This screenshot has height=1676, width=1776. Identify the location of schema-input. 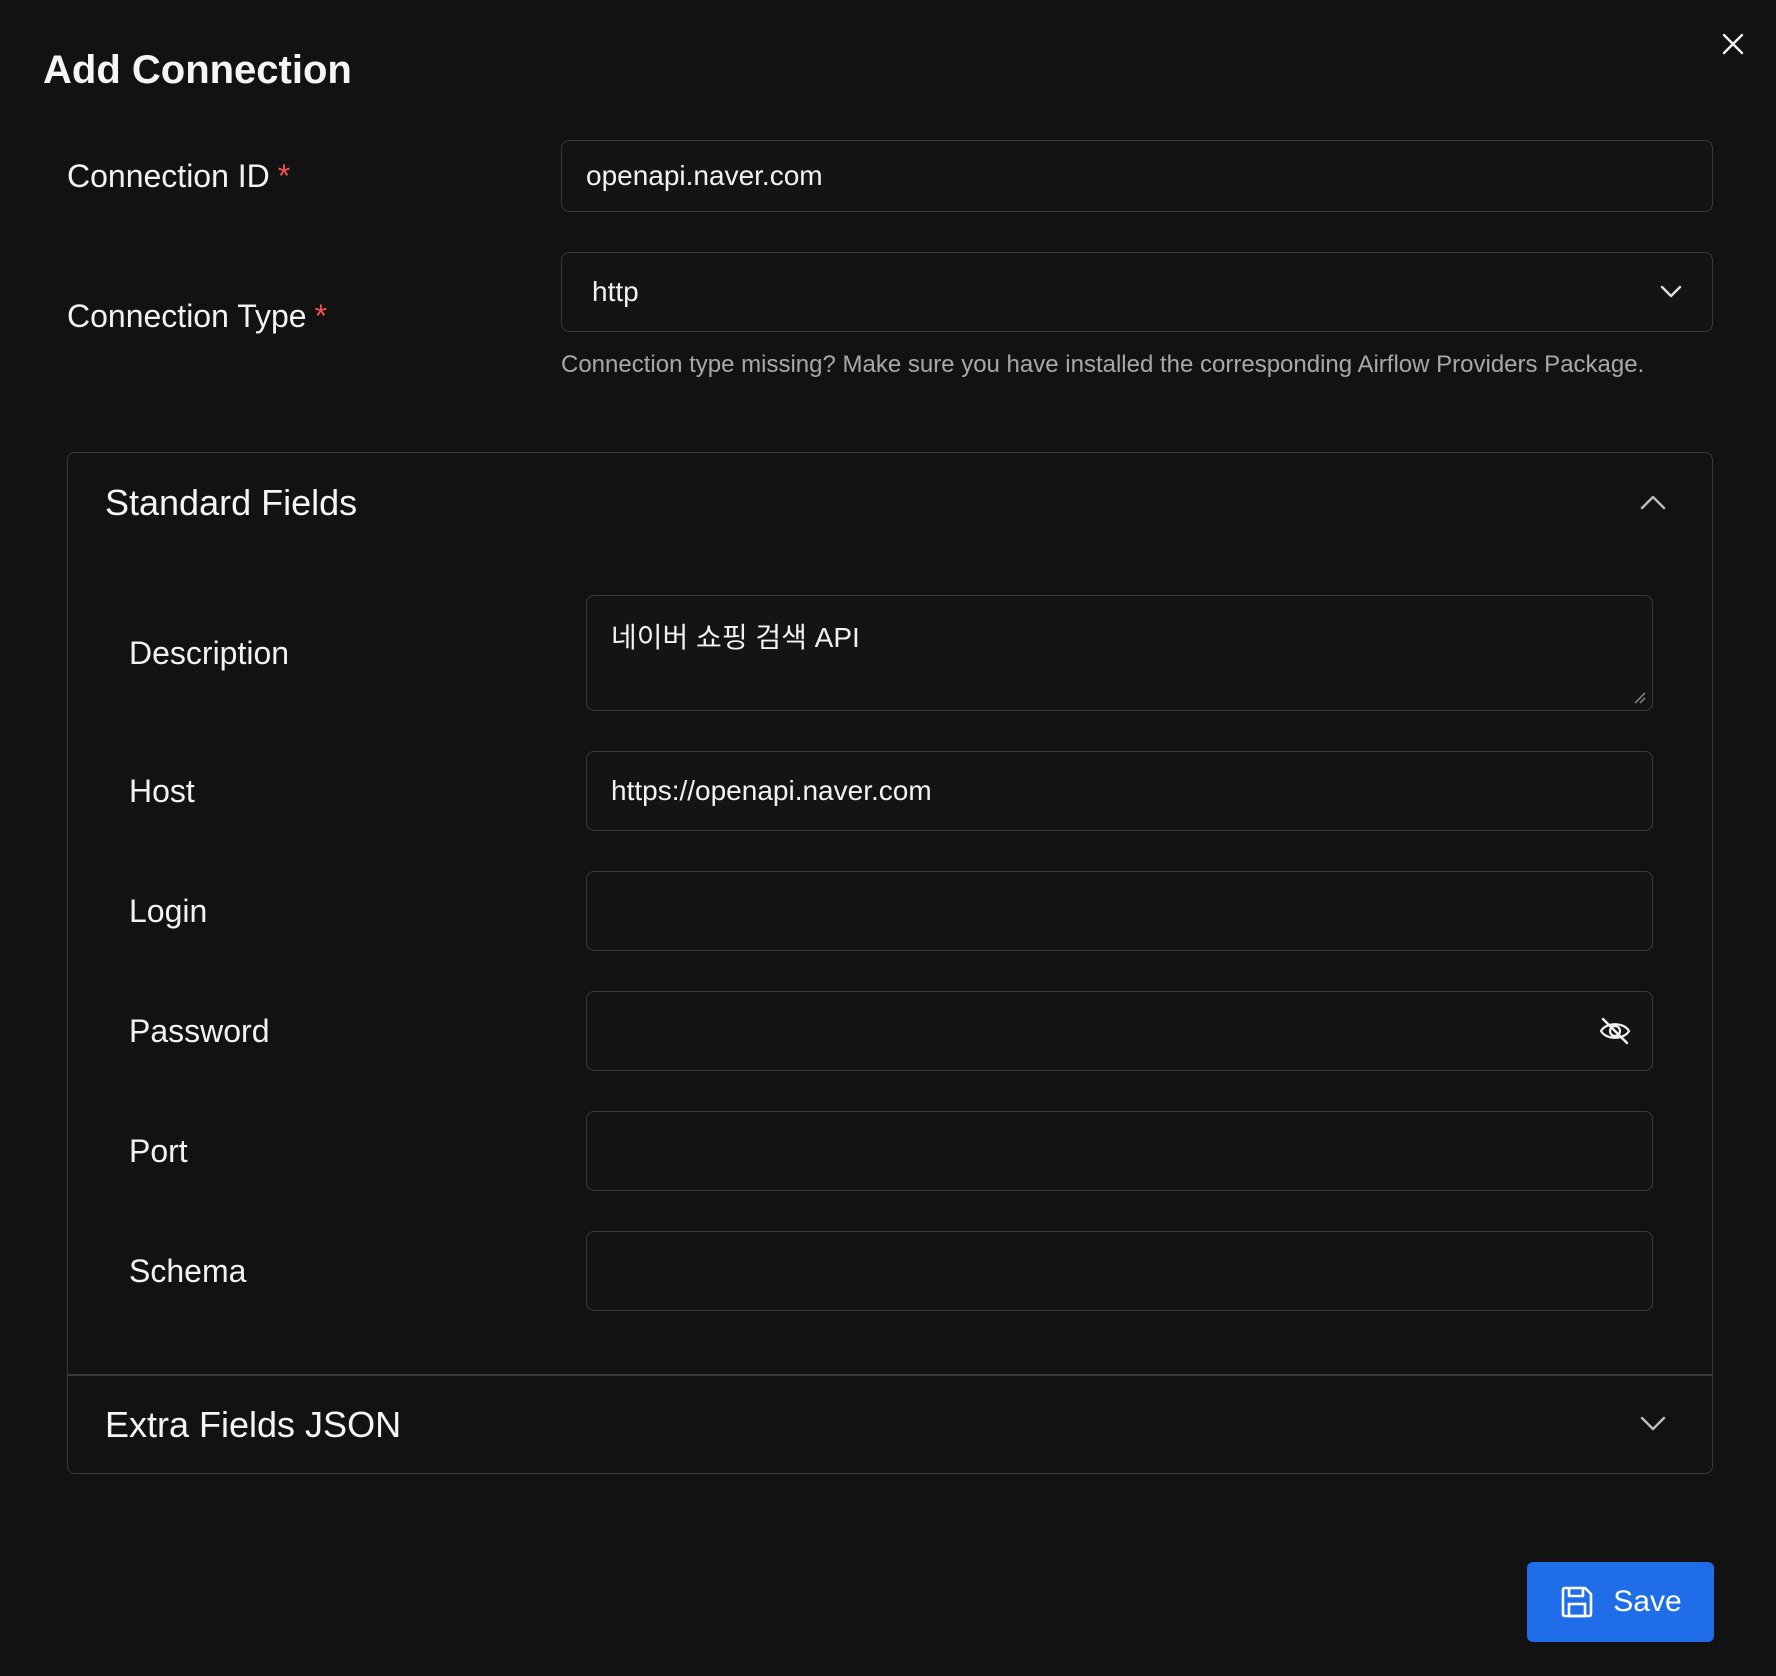
(1119, 1271).